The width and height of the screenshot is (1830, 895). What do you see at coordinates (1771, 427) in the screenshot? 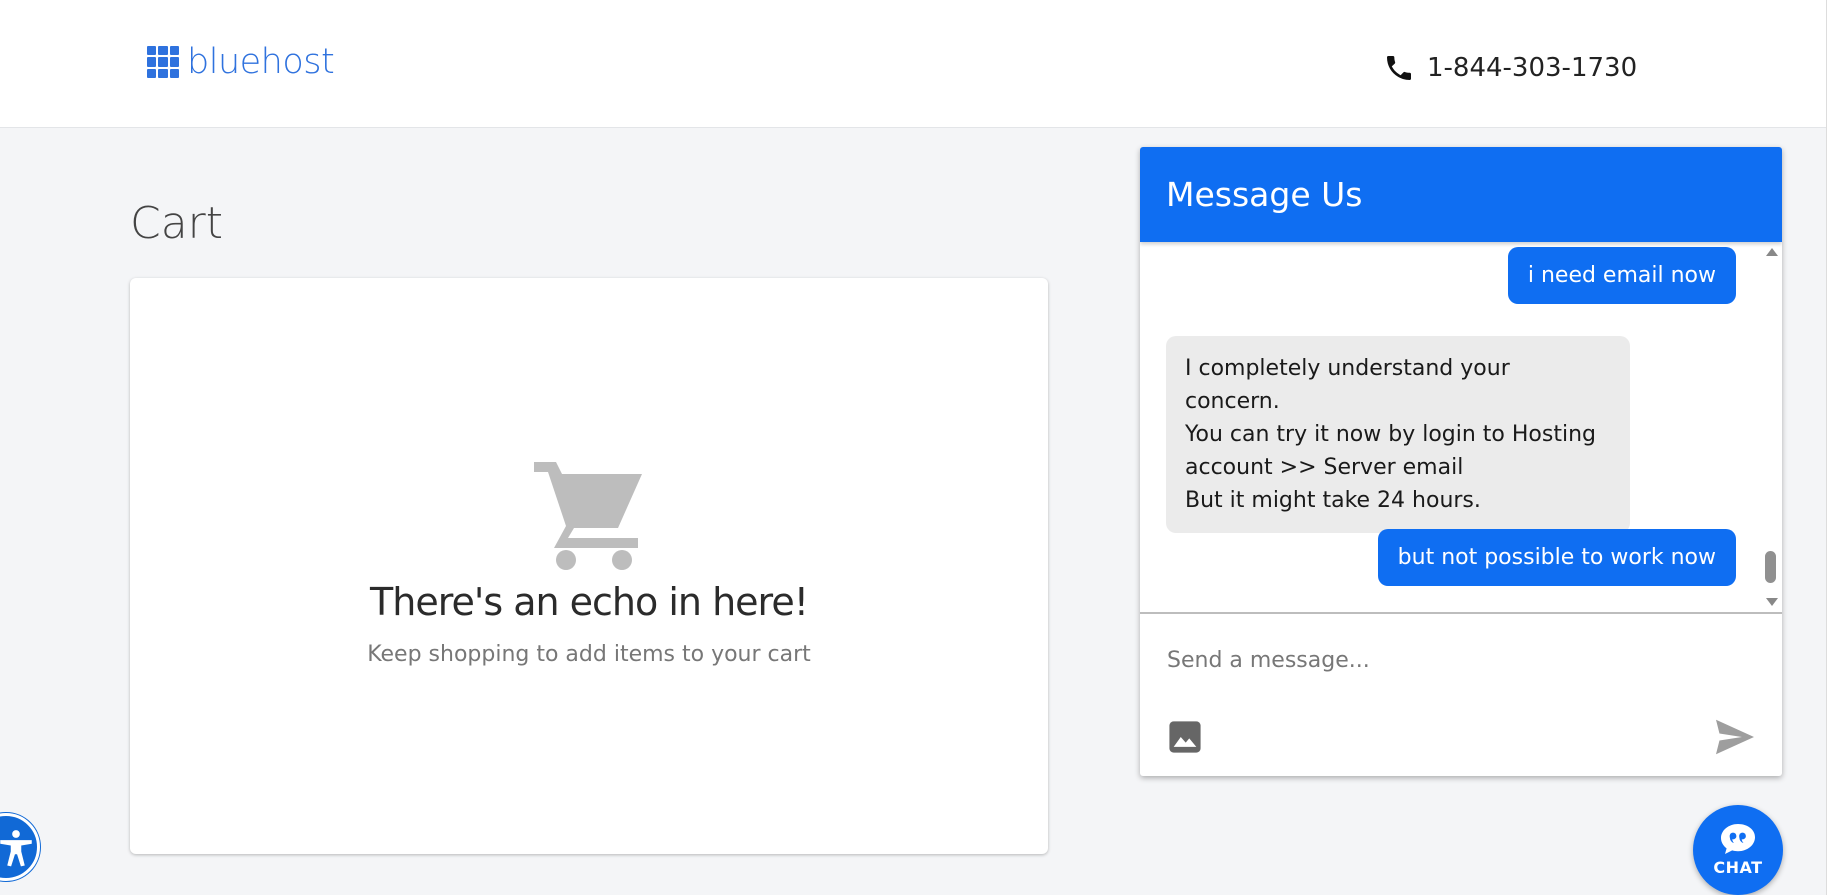
I see `chat-scrollbar` at bounding box center [1771, 427].